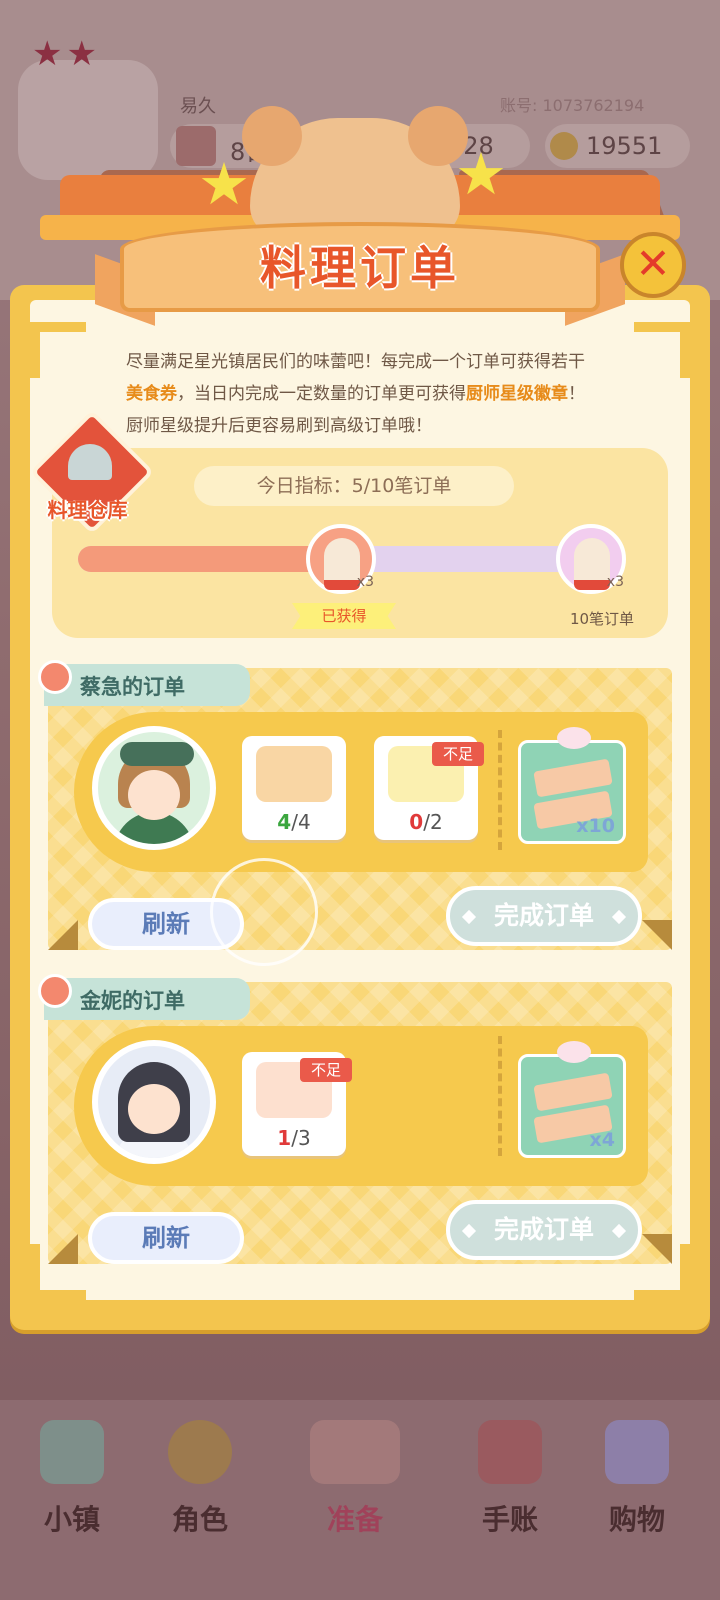 This screenshot has height=1600, width=720. I want to click on tap-indicator, so click(264, 912).